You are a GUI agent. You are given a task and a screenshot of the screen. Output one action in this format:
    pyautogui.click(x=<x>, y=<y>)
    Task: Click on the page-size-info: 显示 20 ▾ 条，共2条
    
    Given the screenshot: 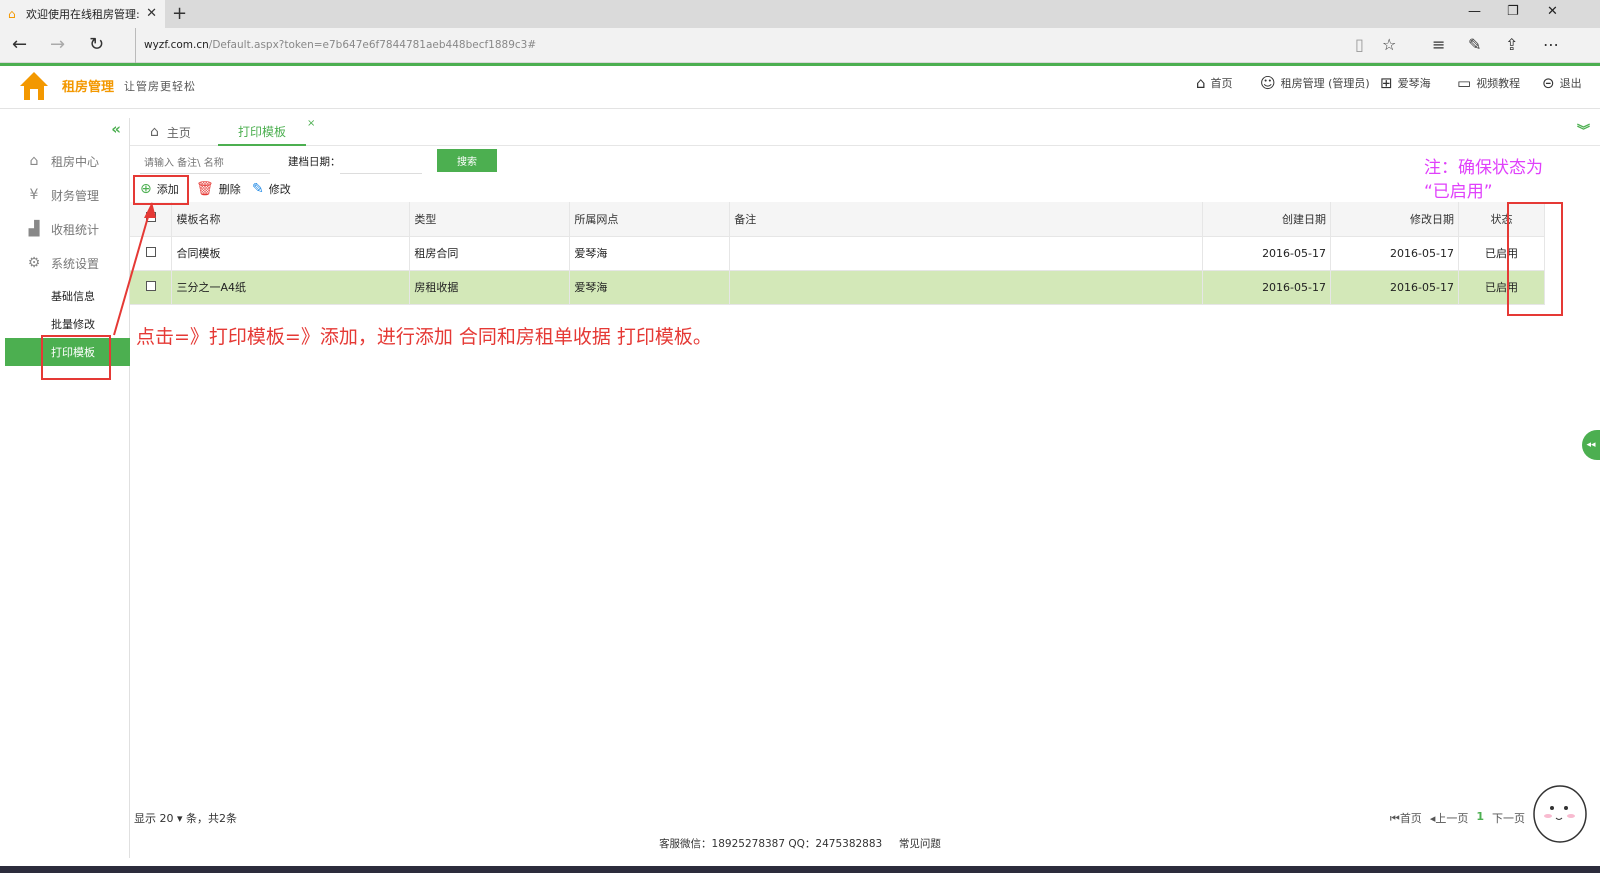 What is the action you would take?
    pyautogui.click(x=185, y=818)
    